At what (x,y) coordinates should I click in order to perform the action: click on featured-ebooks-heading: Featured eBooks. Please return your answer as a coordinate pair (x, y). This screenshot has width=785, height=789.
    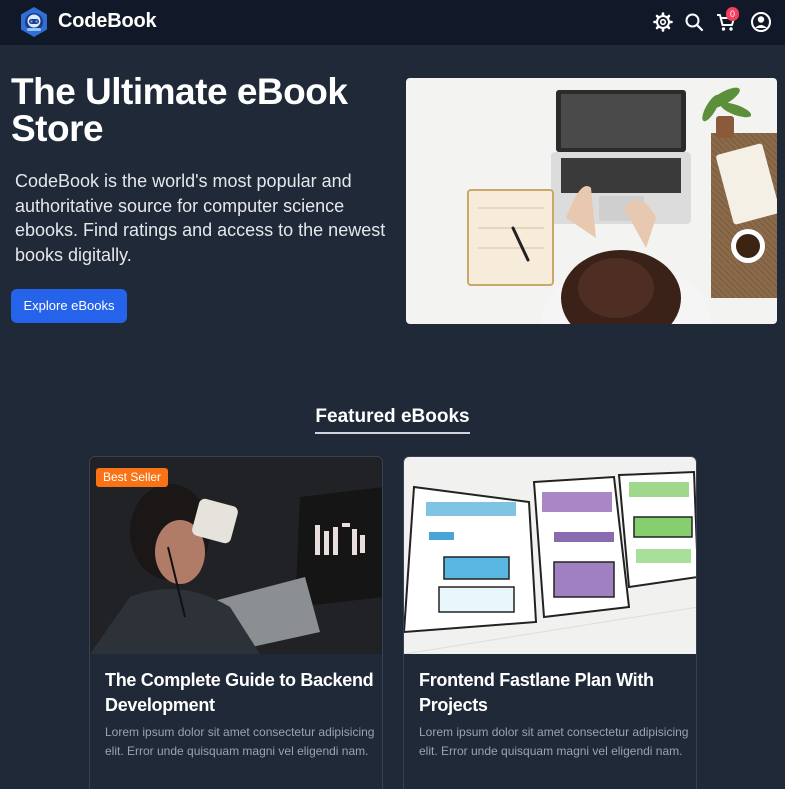
    Looking at the image, I should click on (392, 420).